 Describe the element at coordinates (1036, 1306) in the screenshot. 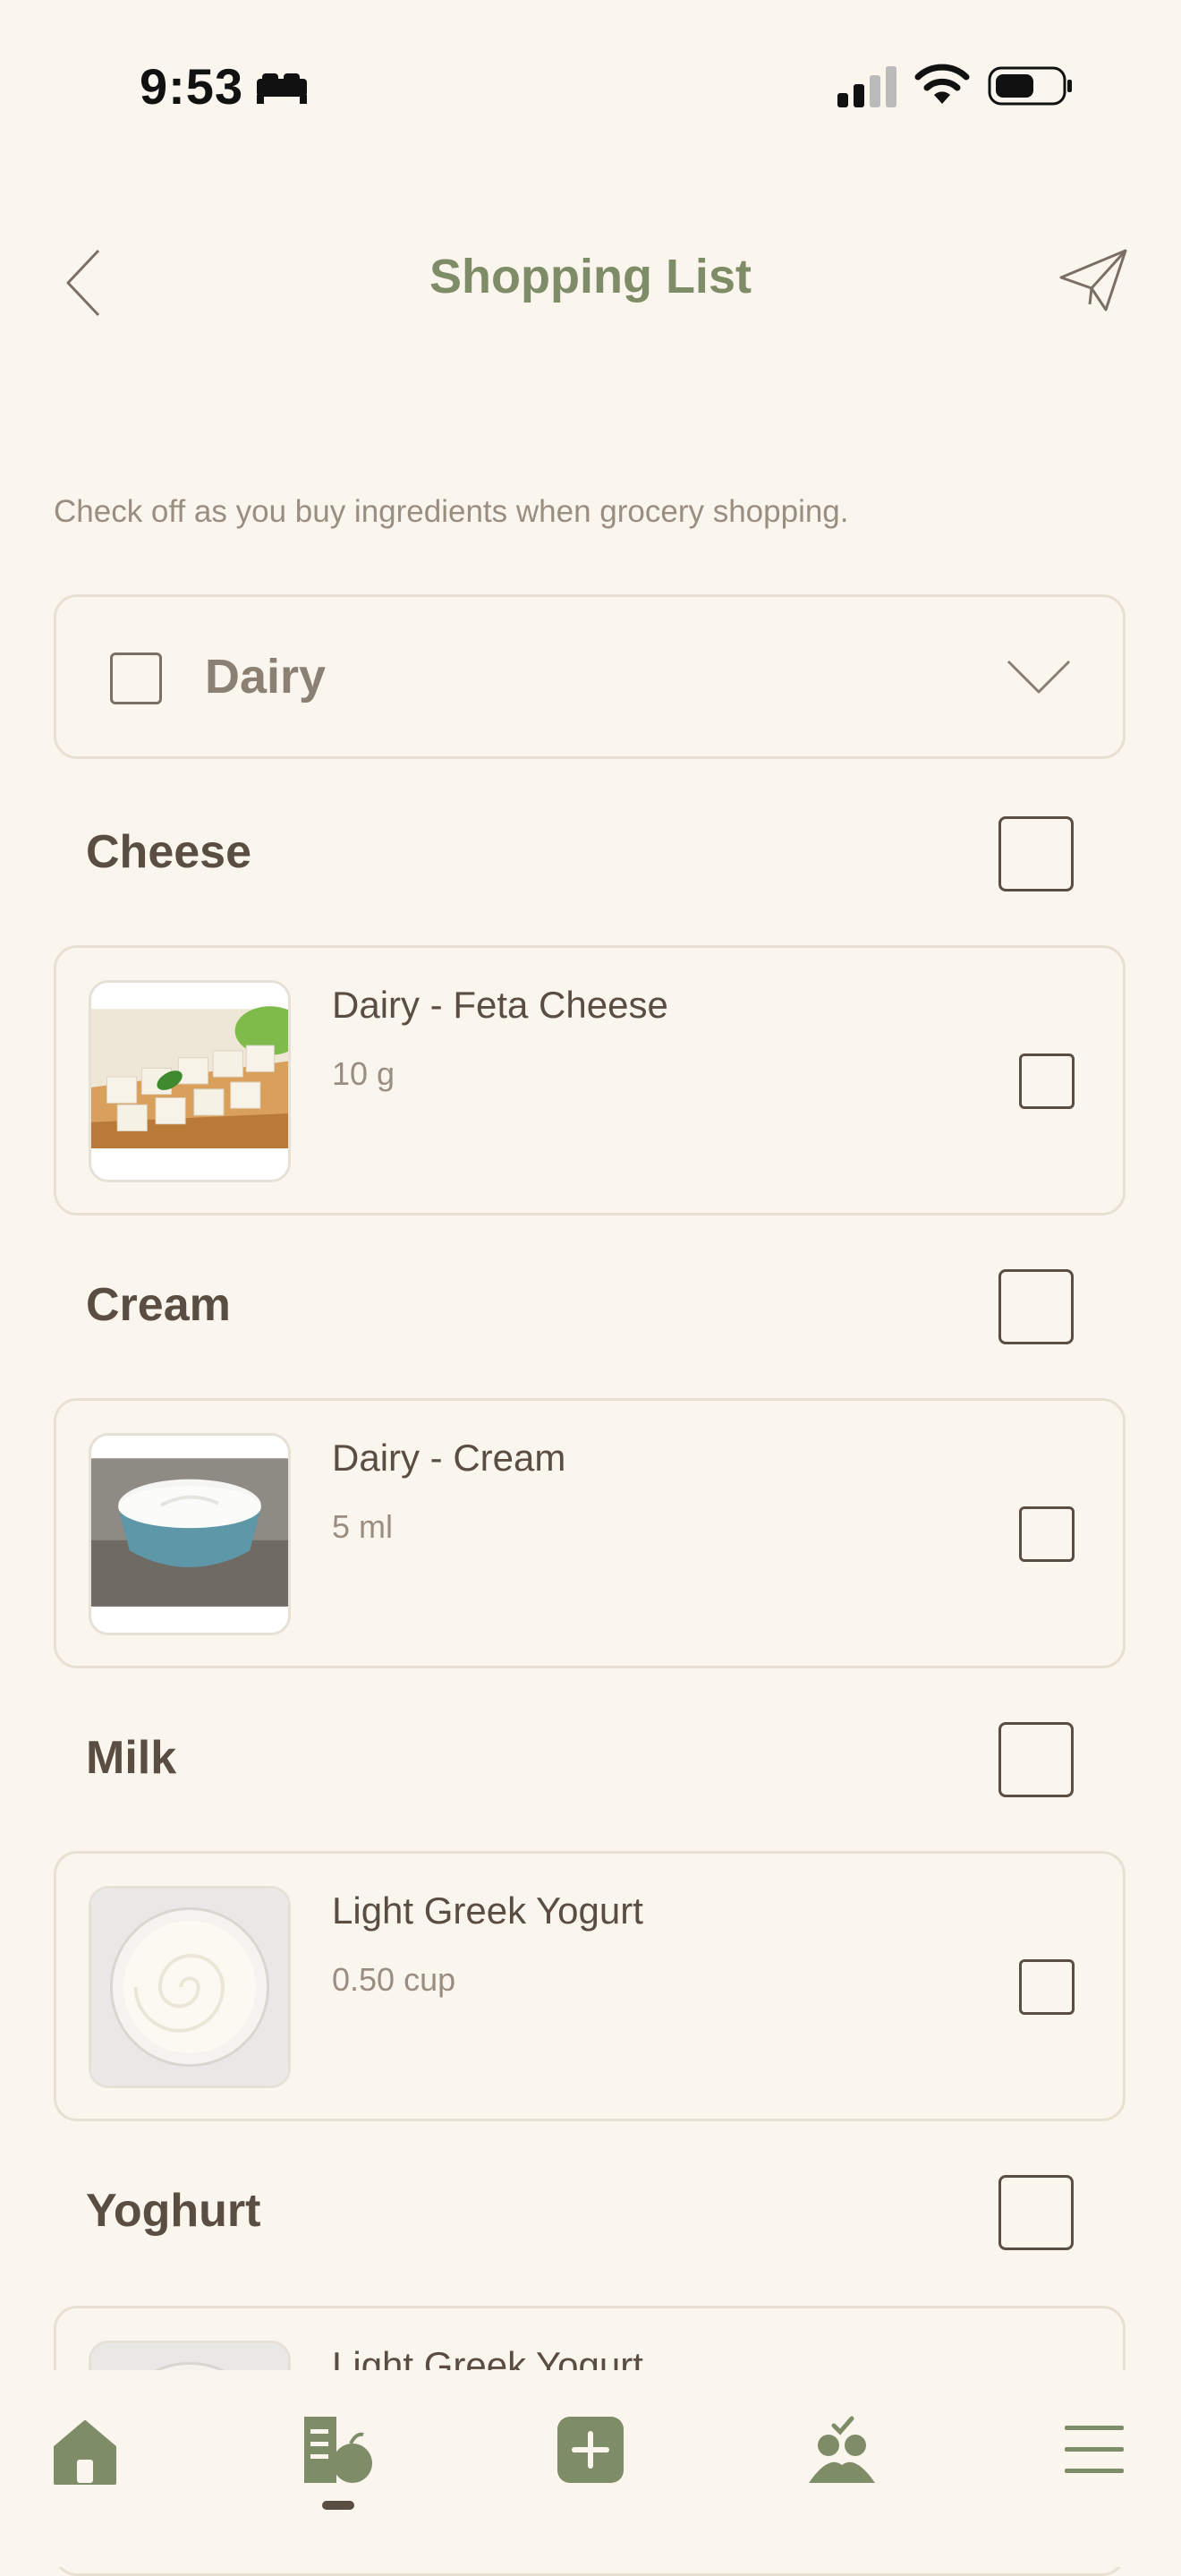

I see `group-checkbox-cream` at that location.